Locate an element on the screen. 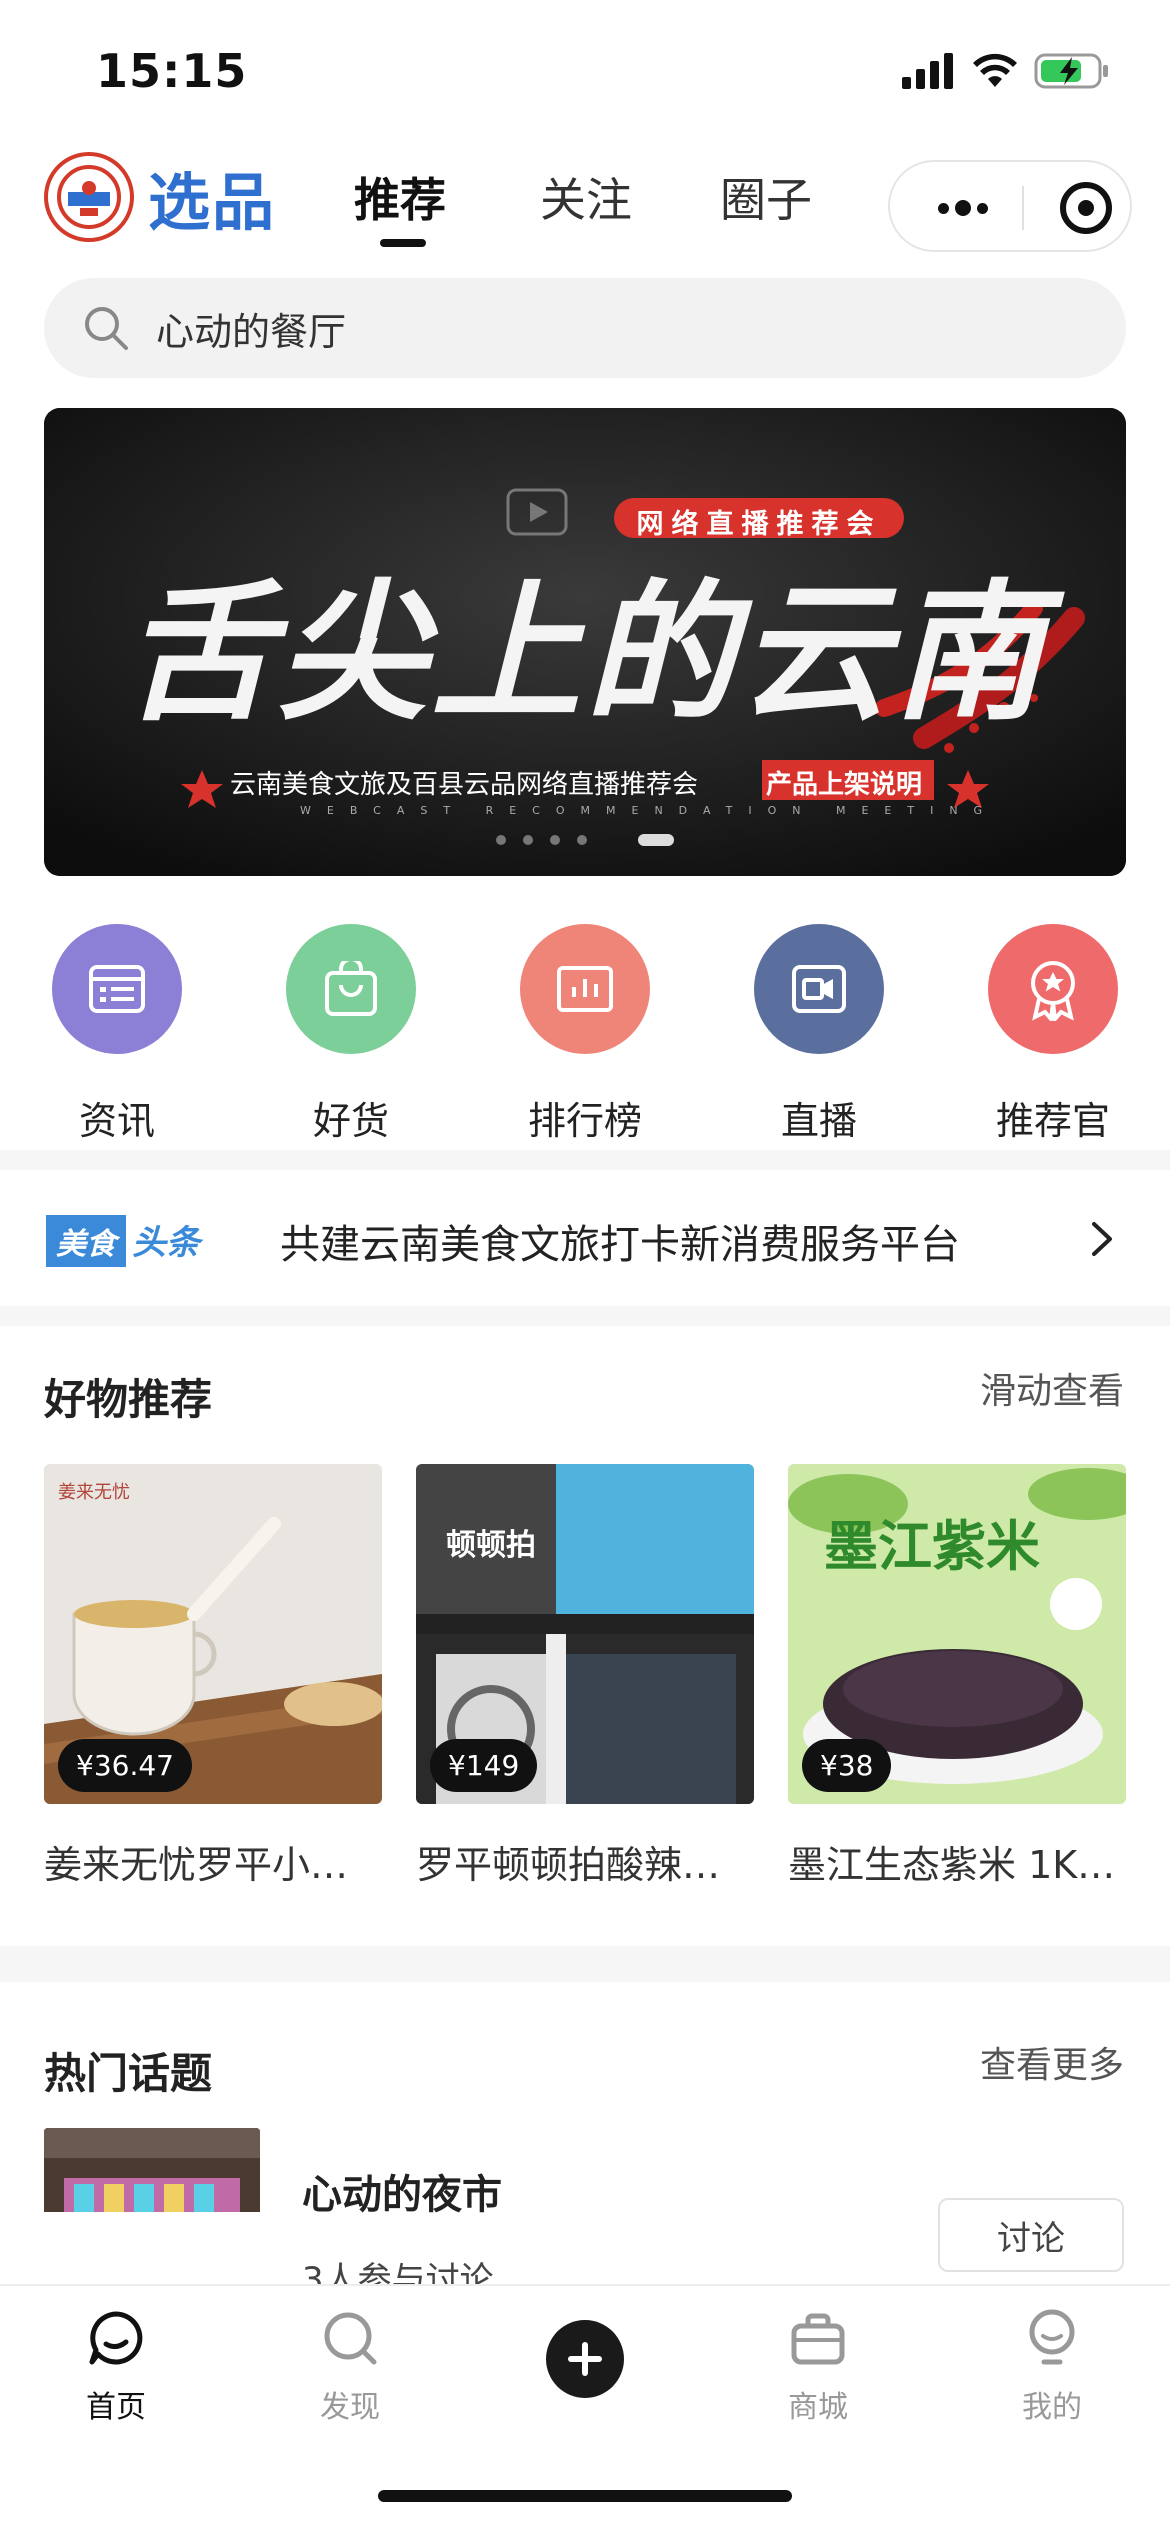 The width and height of the screenshot is (1170, 2534). medal-icon is located at coordinates (1053, 989).